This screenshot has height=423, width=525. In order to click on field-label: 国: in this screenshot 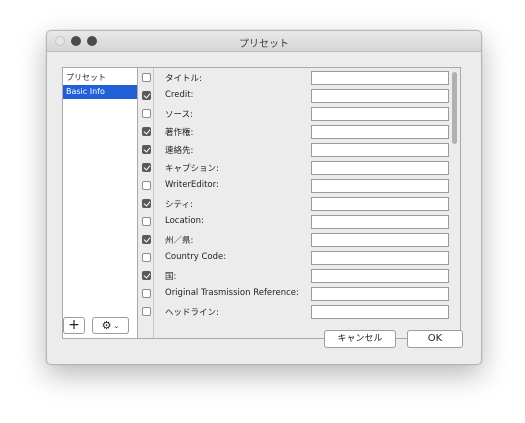, I will do `click(171, 277)`.